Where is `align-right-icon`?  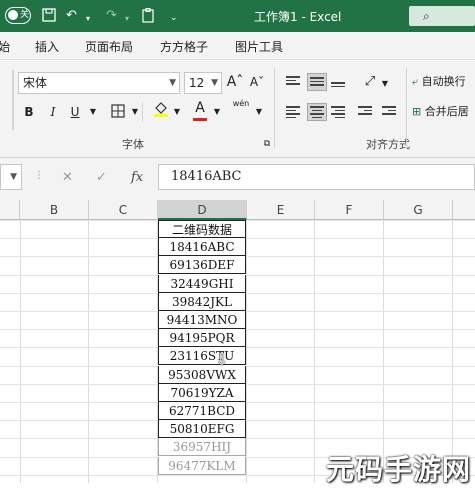
align-right-icon is located at coordinates (340, 112).